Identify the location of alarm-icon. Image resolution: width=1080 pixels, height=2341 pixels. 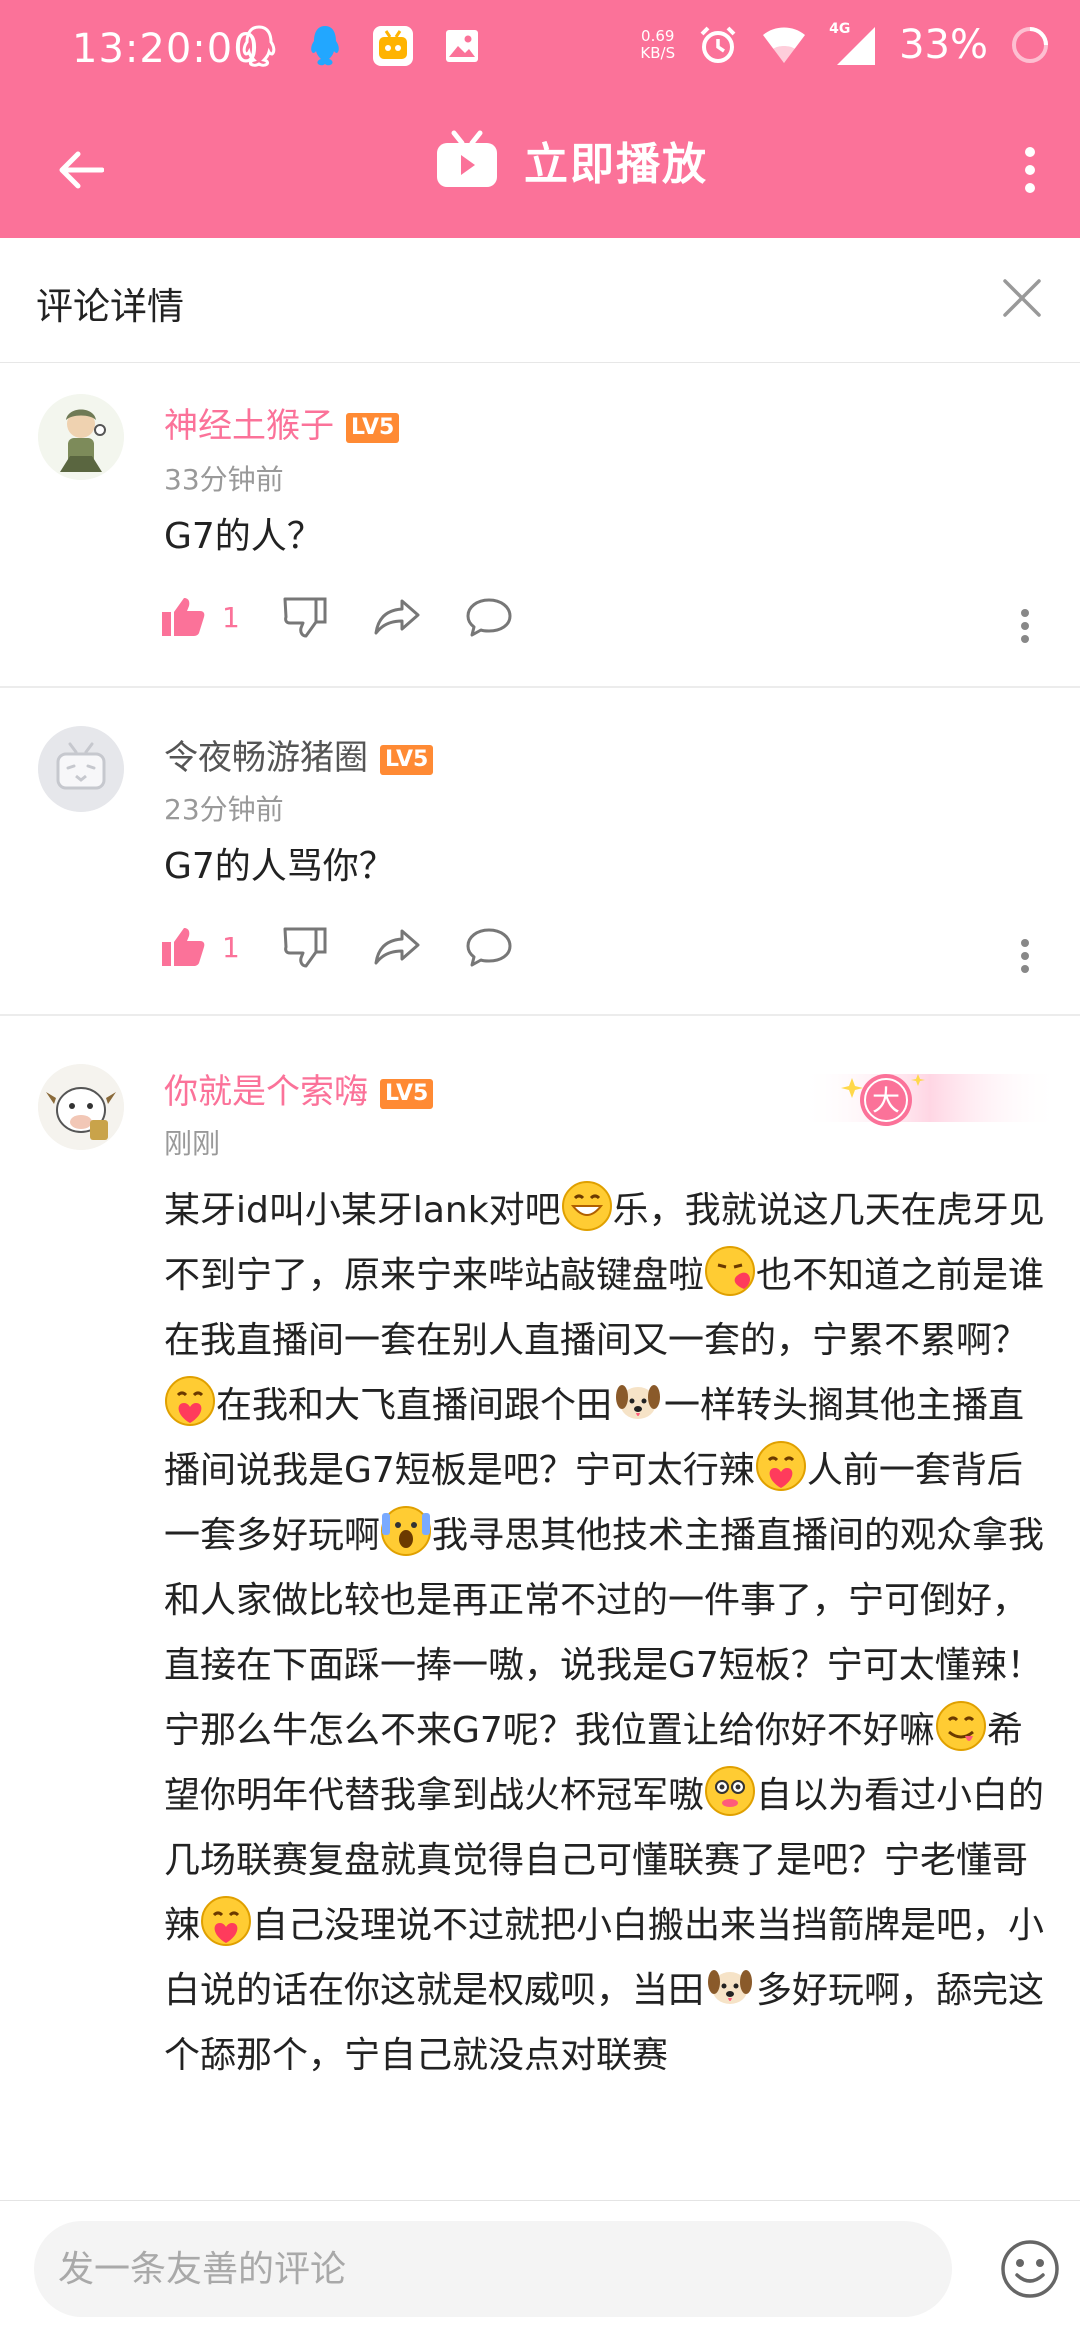
(718, 44).